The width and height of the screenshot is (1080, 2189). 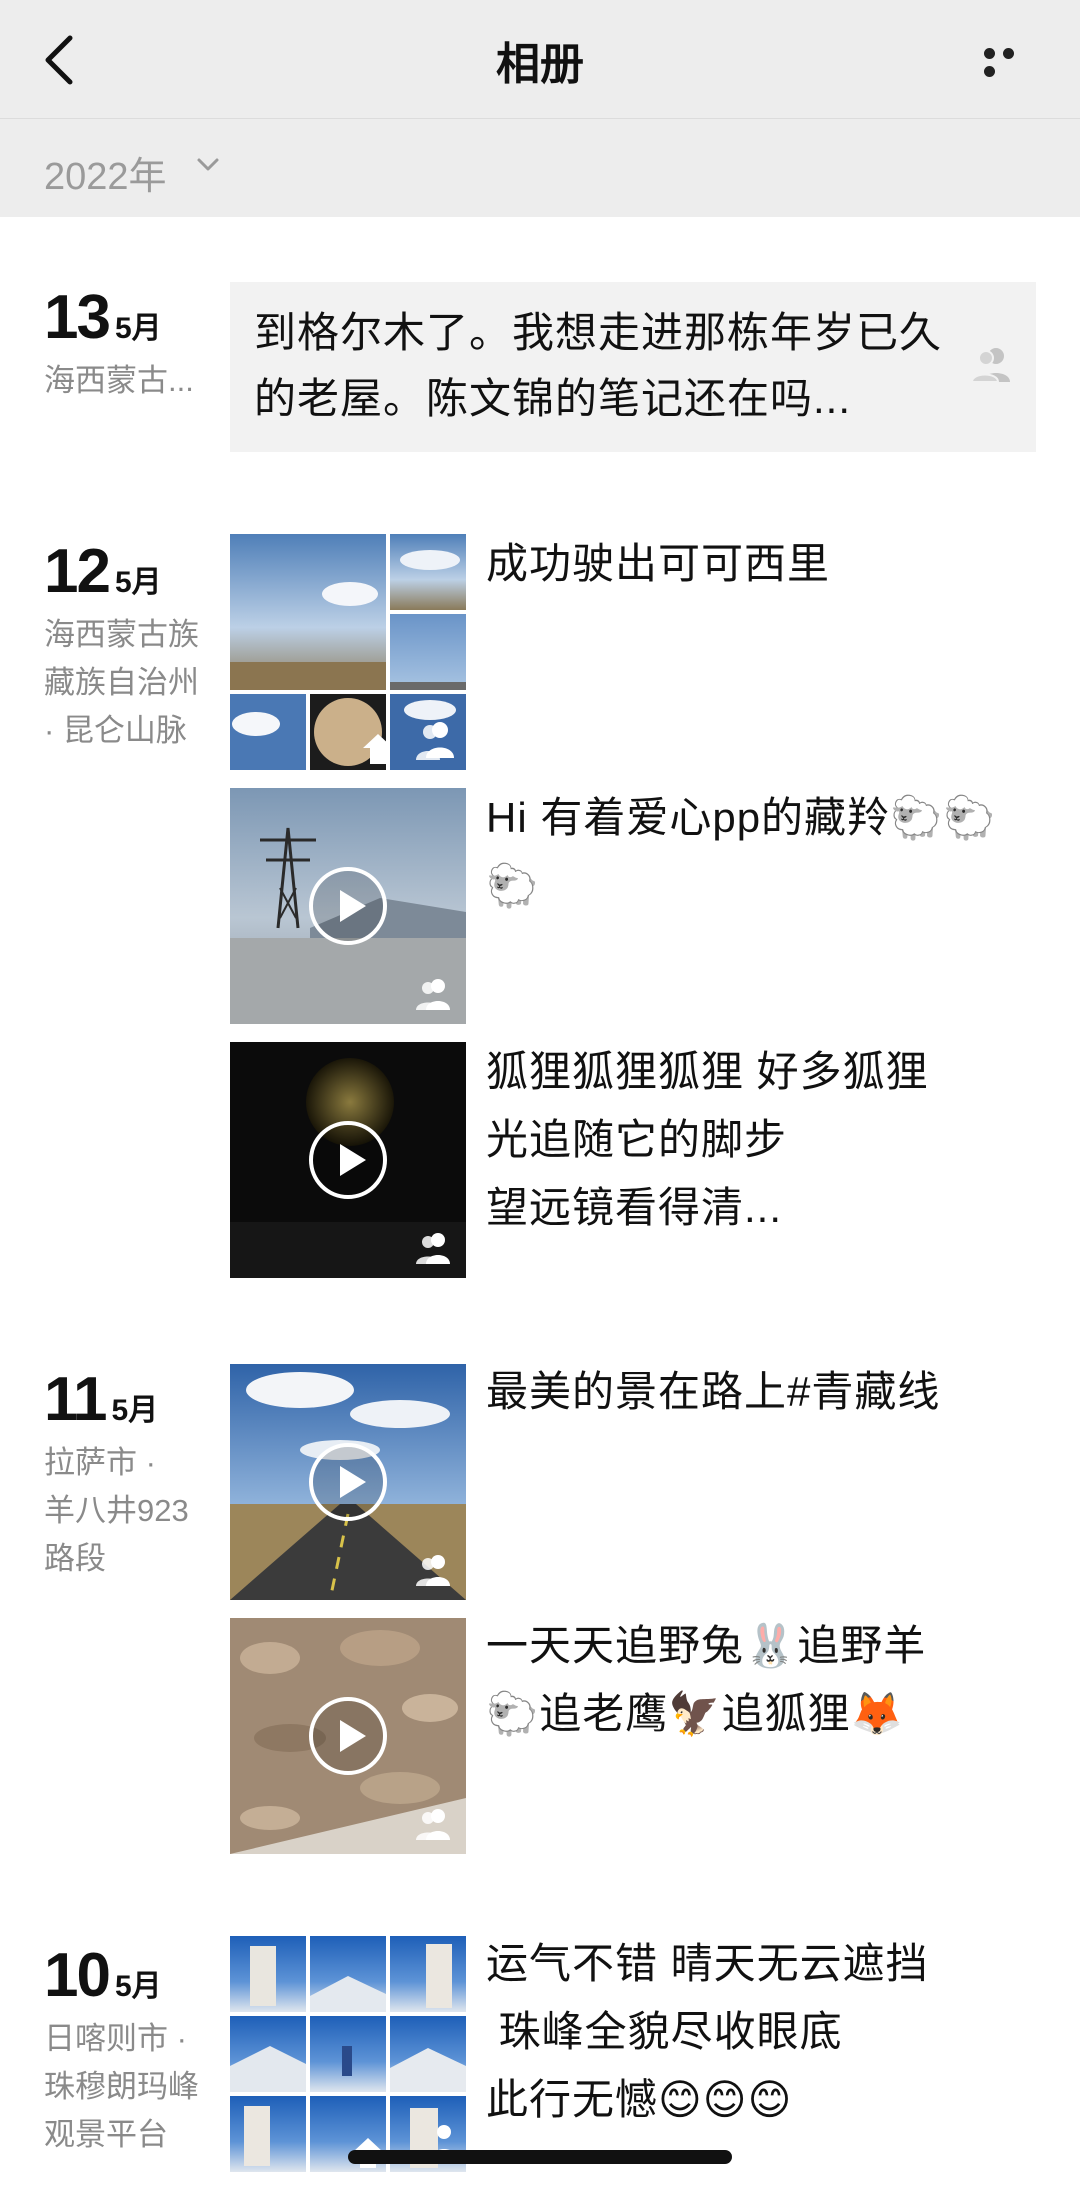 What do you see at coordinates (637, 1139) in the screenshot?
I see `post-text-line: 光追随它的脚步` at bounding box center [637, 1139].